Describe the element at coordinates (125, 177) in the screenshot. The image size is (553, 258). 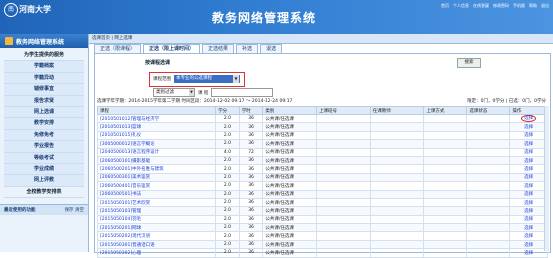
I see `course-name-text: [2060500301]美术鉴赏` at that location.